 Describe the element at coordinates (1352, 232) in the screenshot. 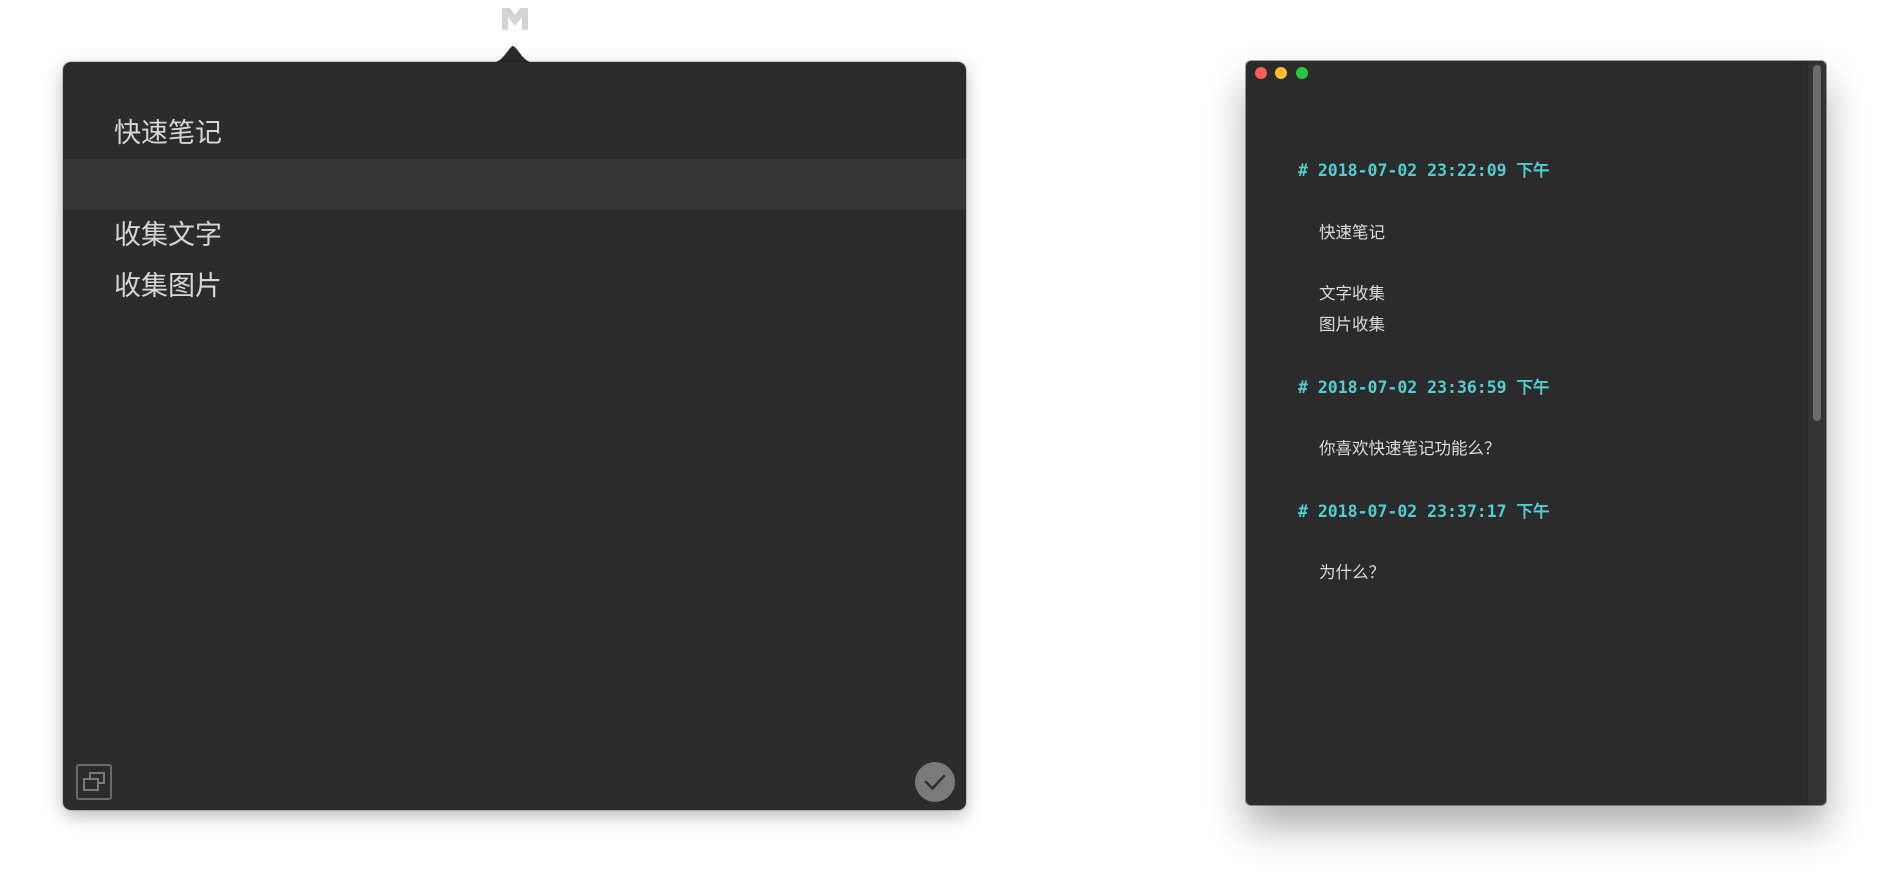

I see `entry-line: 快速笔记` at that location.